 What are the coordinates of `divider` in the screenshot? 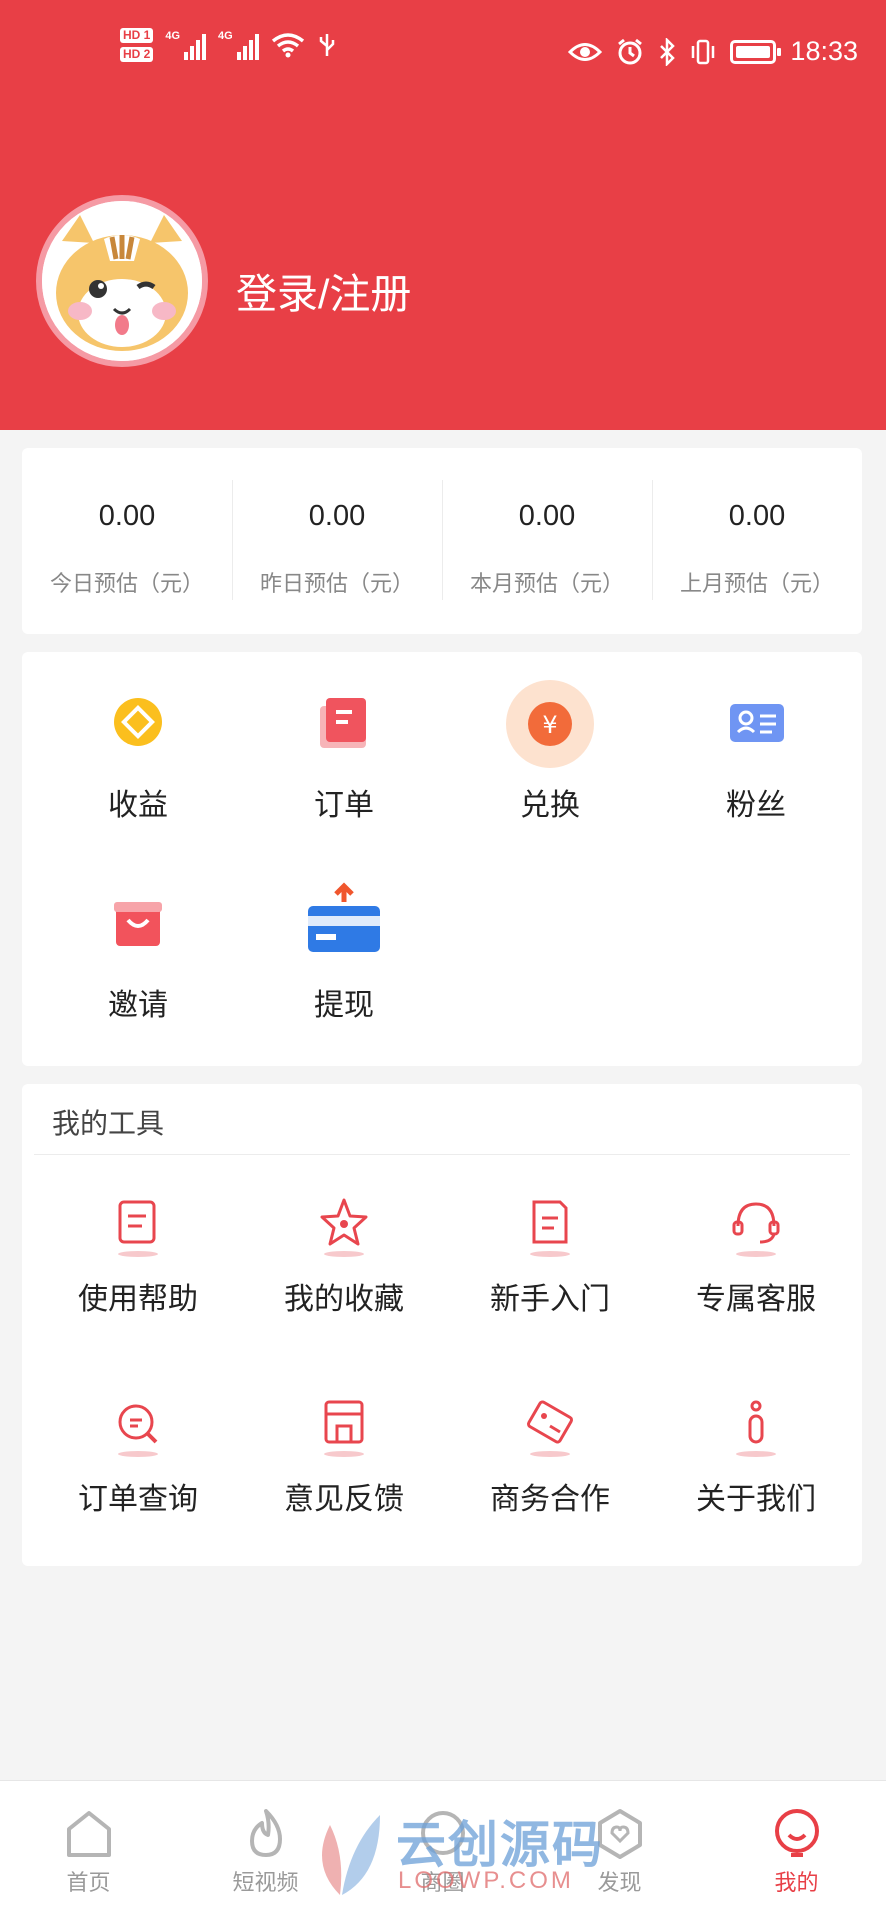 It's located at (442, 1154).